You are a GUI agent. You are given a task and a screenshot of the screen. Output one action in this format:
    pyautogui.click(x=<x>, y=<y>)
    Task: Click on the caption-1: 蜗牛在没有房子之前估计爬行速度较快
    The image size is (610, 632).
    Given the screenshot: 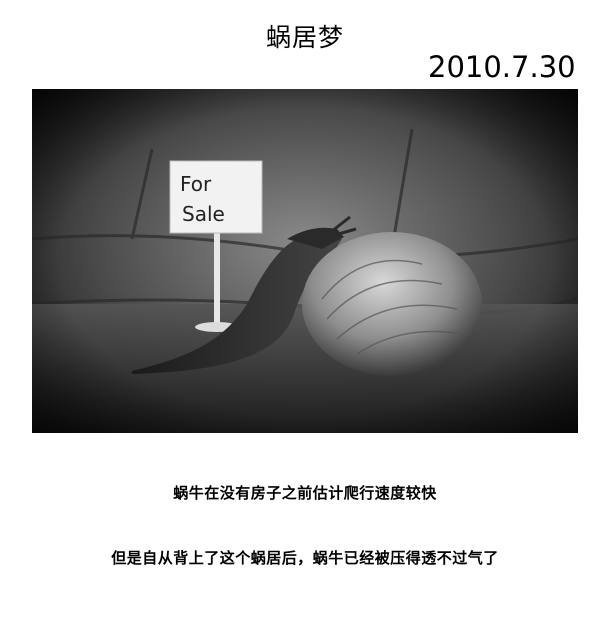 What is the action you would take?
    pyautogui.click(x=305, y=493)
    